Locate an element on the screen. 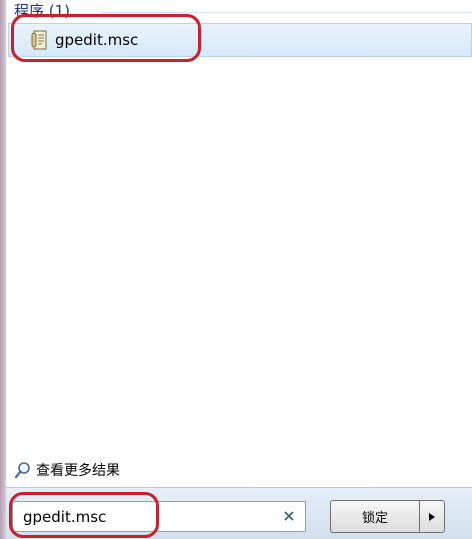 The image size is (472, 539). see-more-results-link: 查看更多结果 is located at coordinates (67, 470).